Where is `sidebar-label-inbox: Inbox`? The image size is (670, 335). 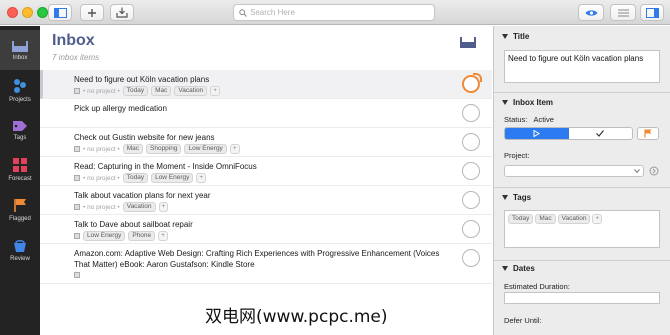 sidebar-label-inbox: Inbox is located at coordinates (20, 57).